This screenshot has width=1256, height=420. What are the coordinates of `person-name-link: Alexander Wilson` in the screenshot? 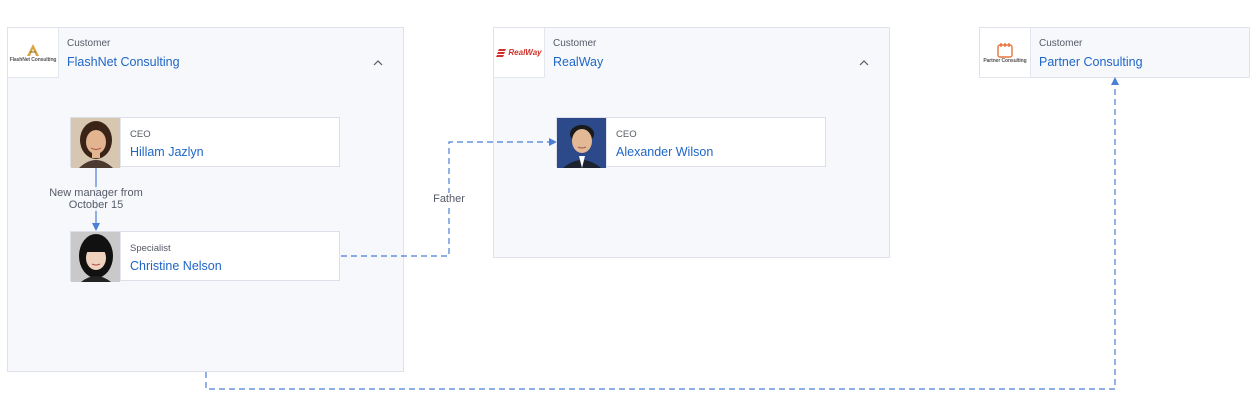 It's located at (664, 152).